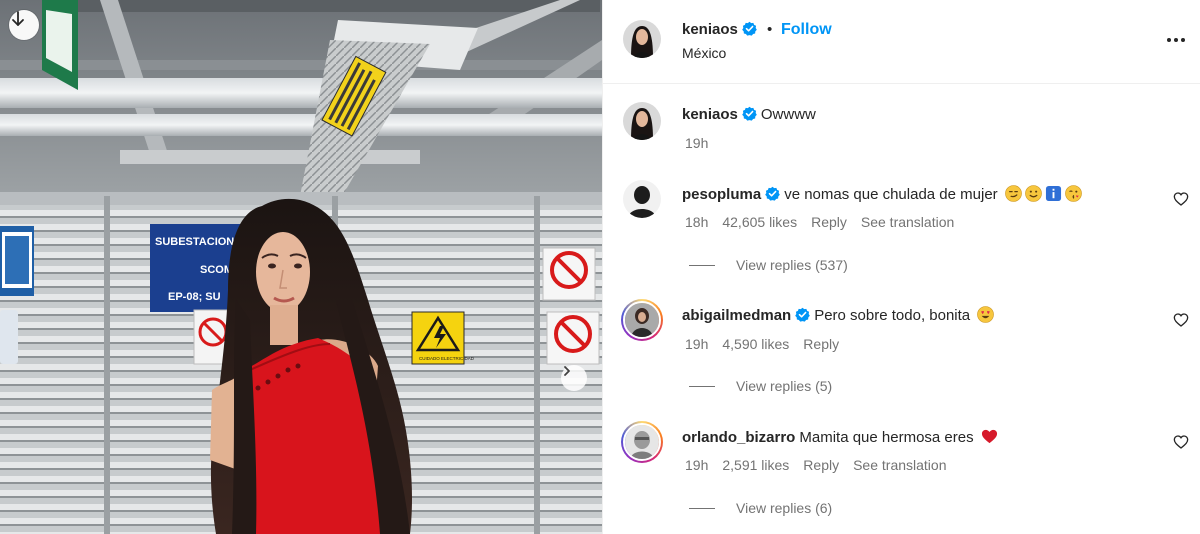 This screenshot has height=534, width=1200. I want to click on red-heart-emoji-icon, so click(989, 436).